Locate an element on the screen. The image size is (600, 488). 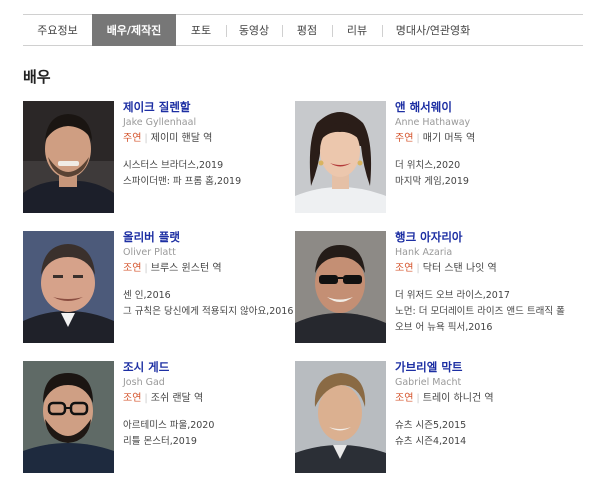
actor-name-link: 앤 해서웨이 is located at coordinates (481, 107).